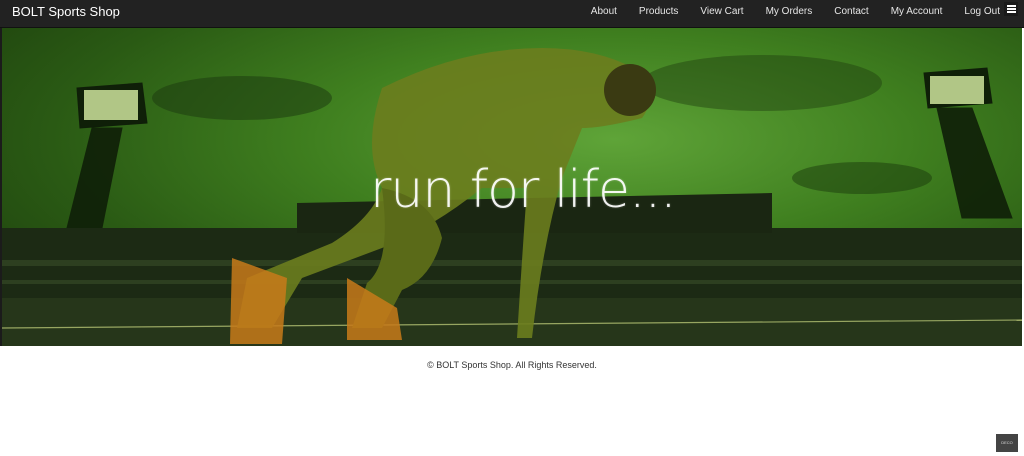 The width and height of the screenshot is (1024, 456). Describe the element at coordinates (720, 12) in the screenshot. I see `nav-view-cart: View Cart` at that location.